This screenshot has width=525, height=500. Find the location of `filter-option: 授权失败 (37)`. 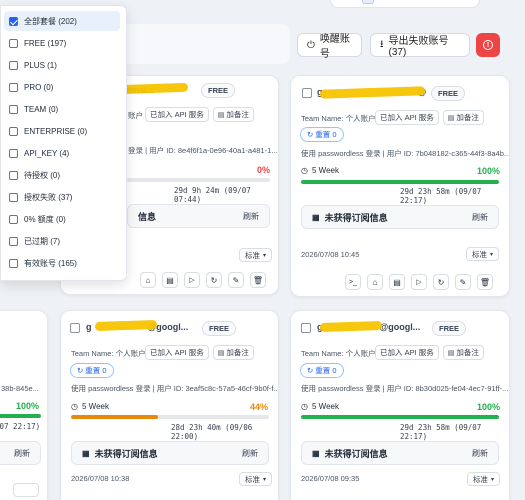

filter-option: 授权失败 (37) is located at coordinates (62, 197).